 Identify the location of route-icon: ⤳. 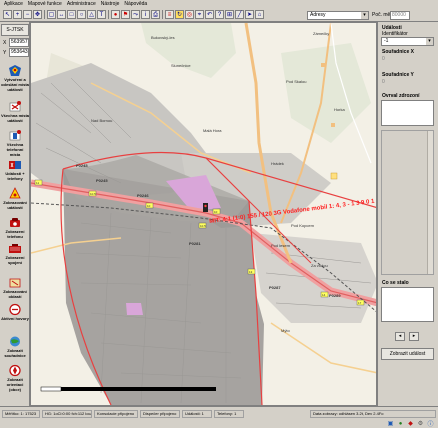
(135, 14).